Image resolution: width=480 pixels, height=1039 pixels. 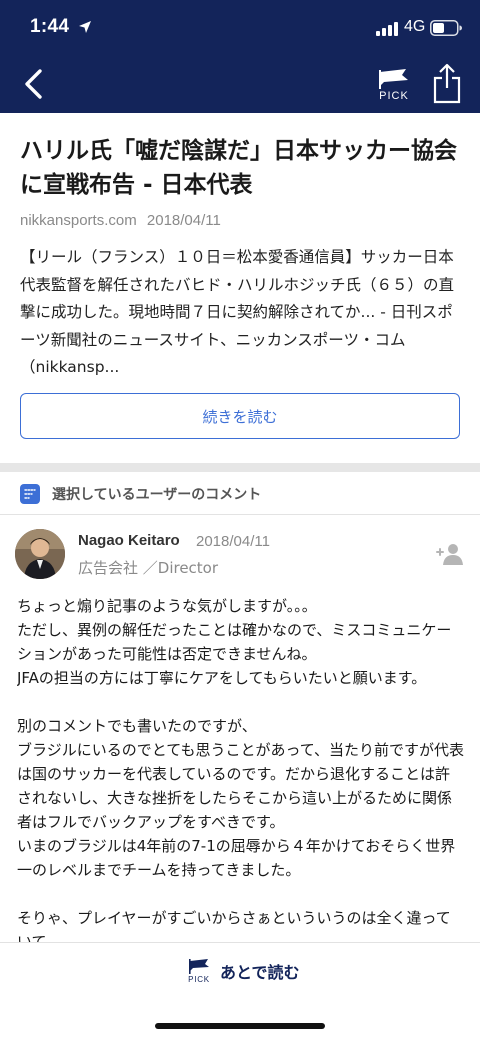 What do you see at coordinates (415, 26) in the screenshot?
I see `network-type: 4G` at bounding box center [415, 26].